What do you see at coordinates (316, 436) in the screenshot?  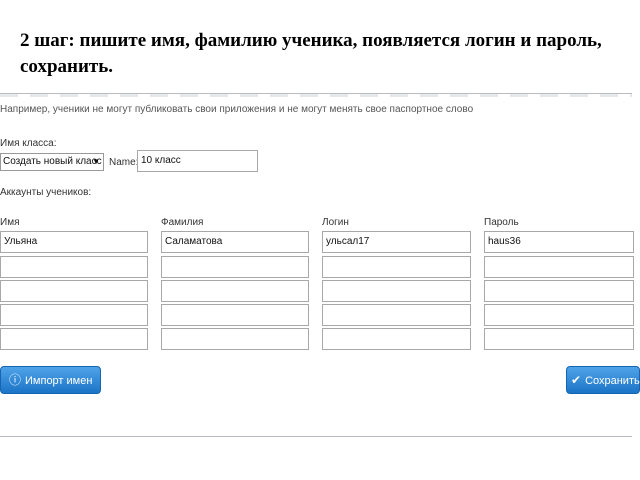 I see `bottom-divider` at bounding box center [316, 436].